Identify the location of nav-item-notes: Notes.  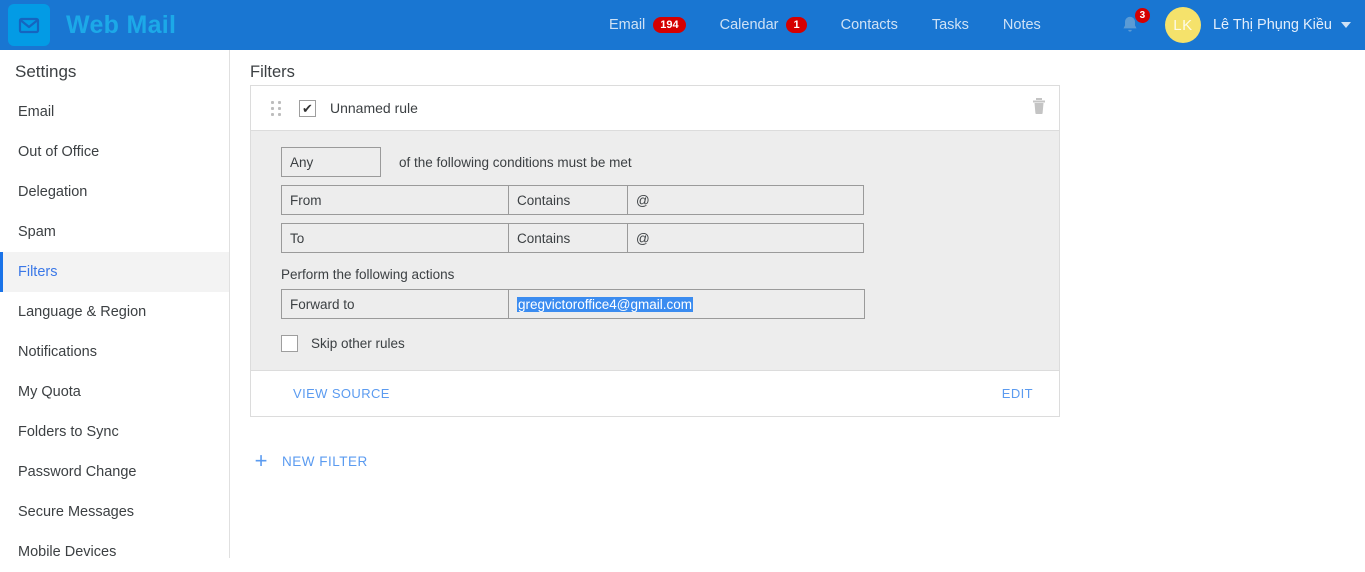
(1022, 25).